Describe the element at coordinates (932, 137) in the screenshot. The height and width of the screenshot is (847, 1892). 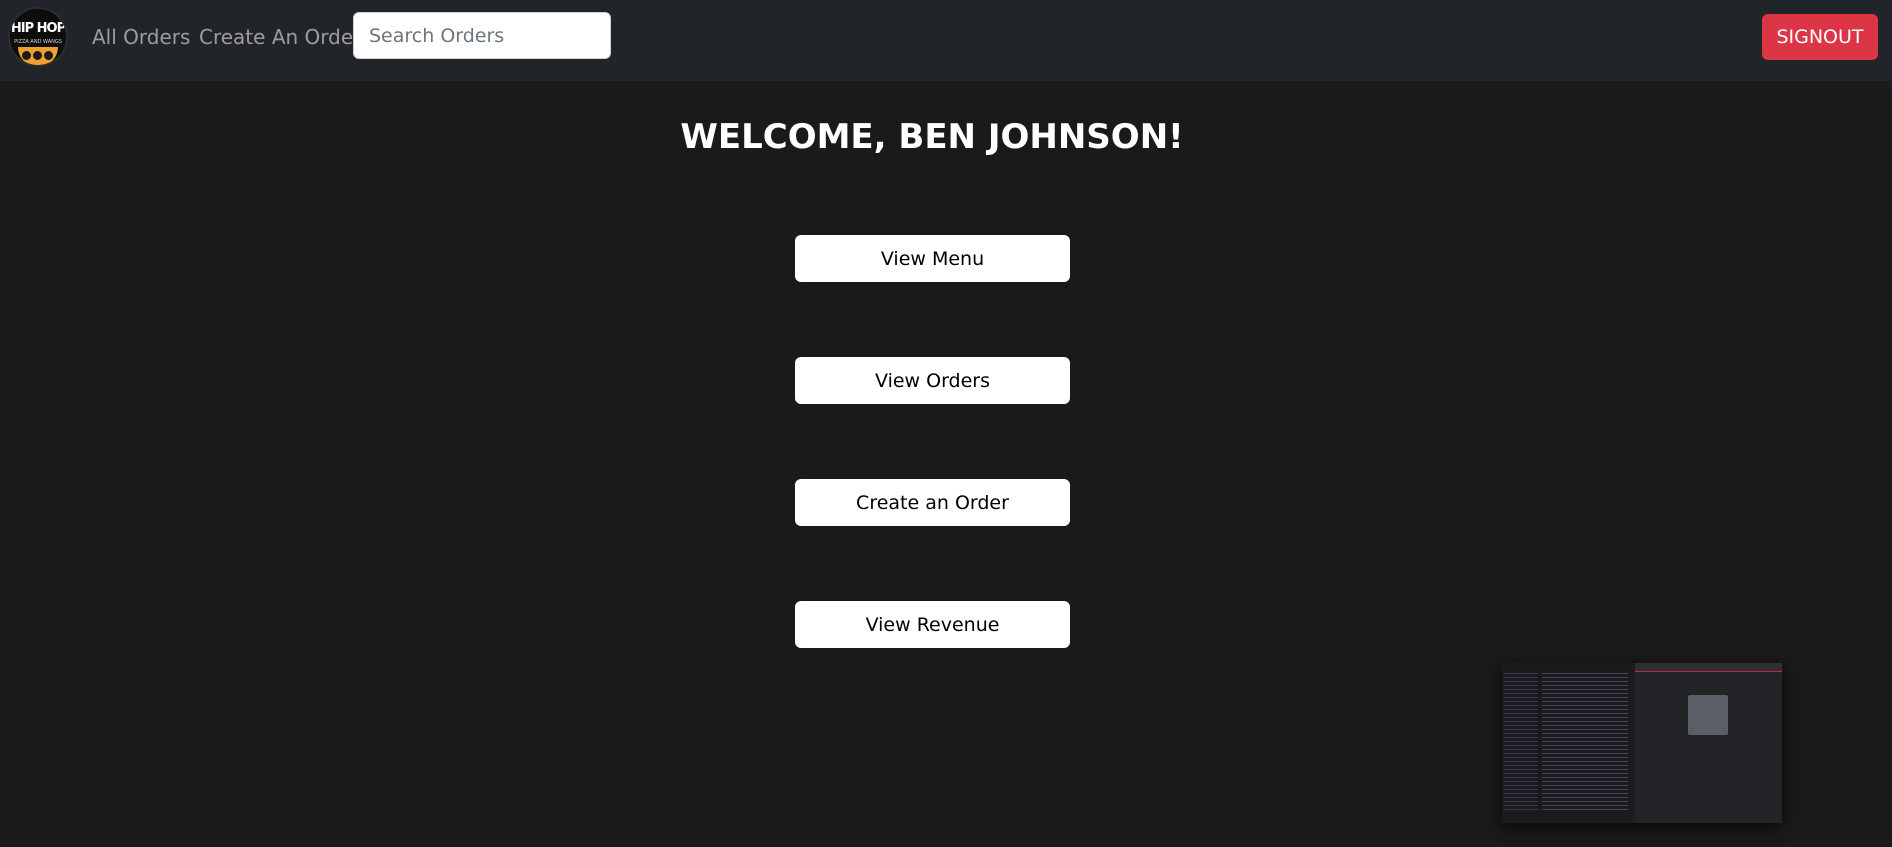
I see `welcome-heading: WELCOME, BEN JOHNSON!` at that location.